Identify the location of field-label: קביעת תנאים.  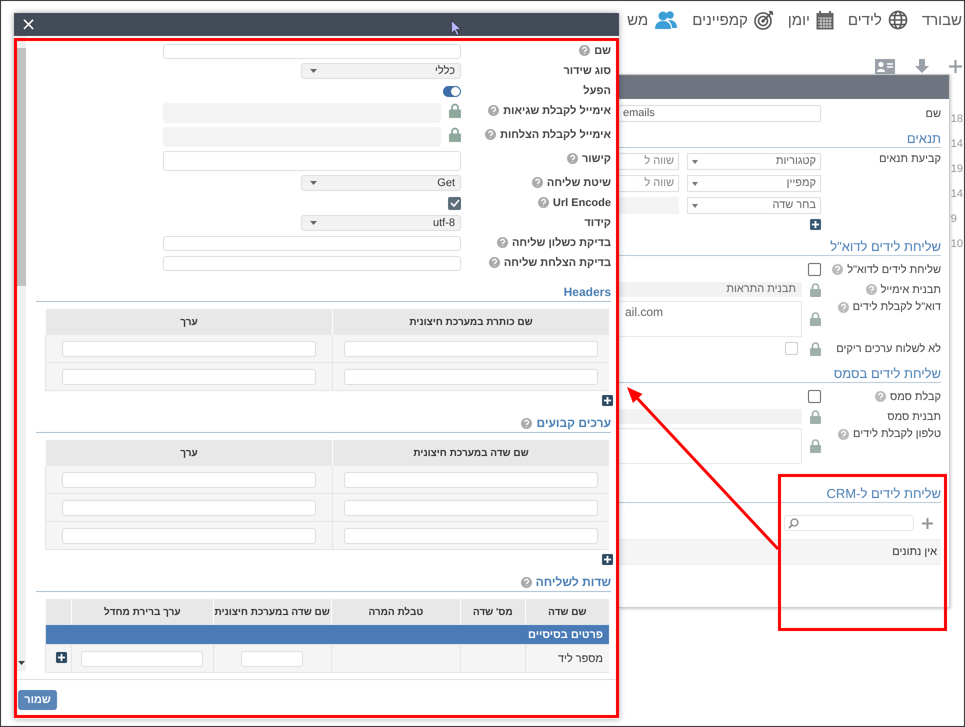
(909, 159).